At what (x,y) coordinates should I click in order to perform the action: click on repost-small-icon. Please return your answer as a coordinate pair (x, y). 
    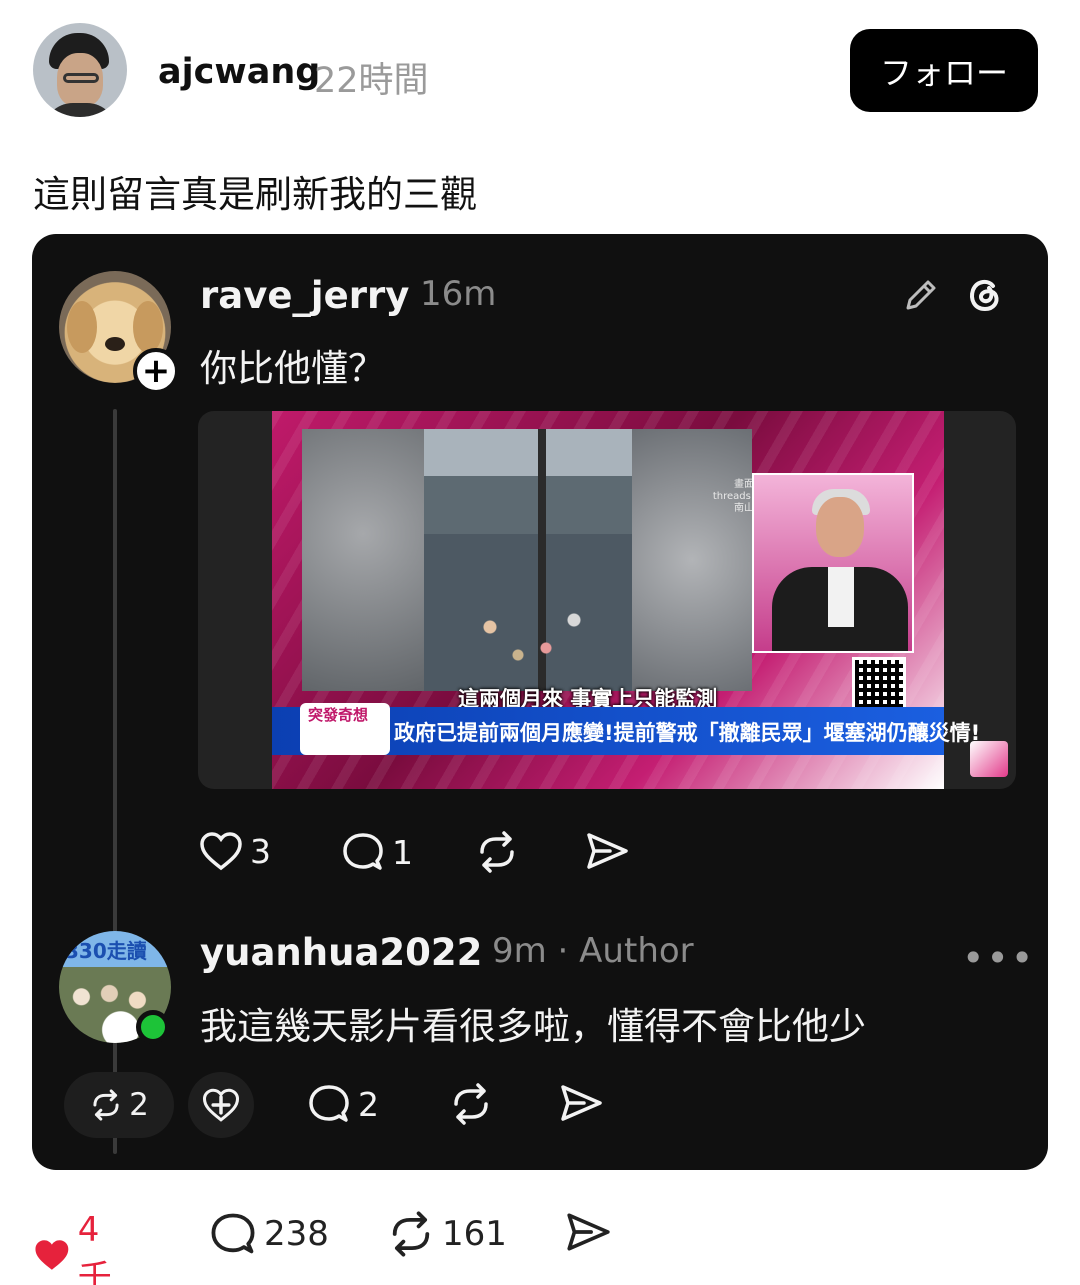
    Looking at the image, I should click on (106, 1105).